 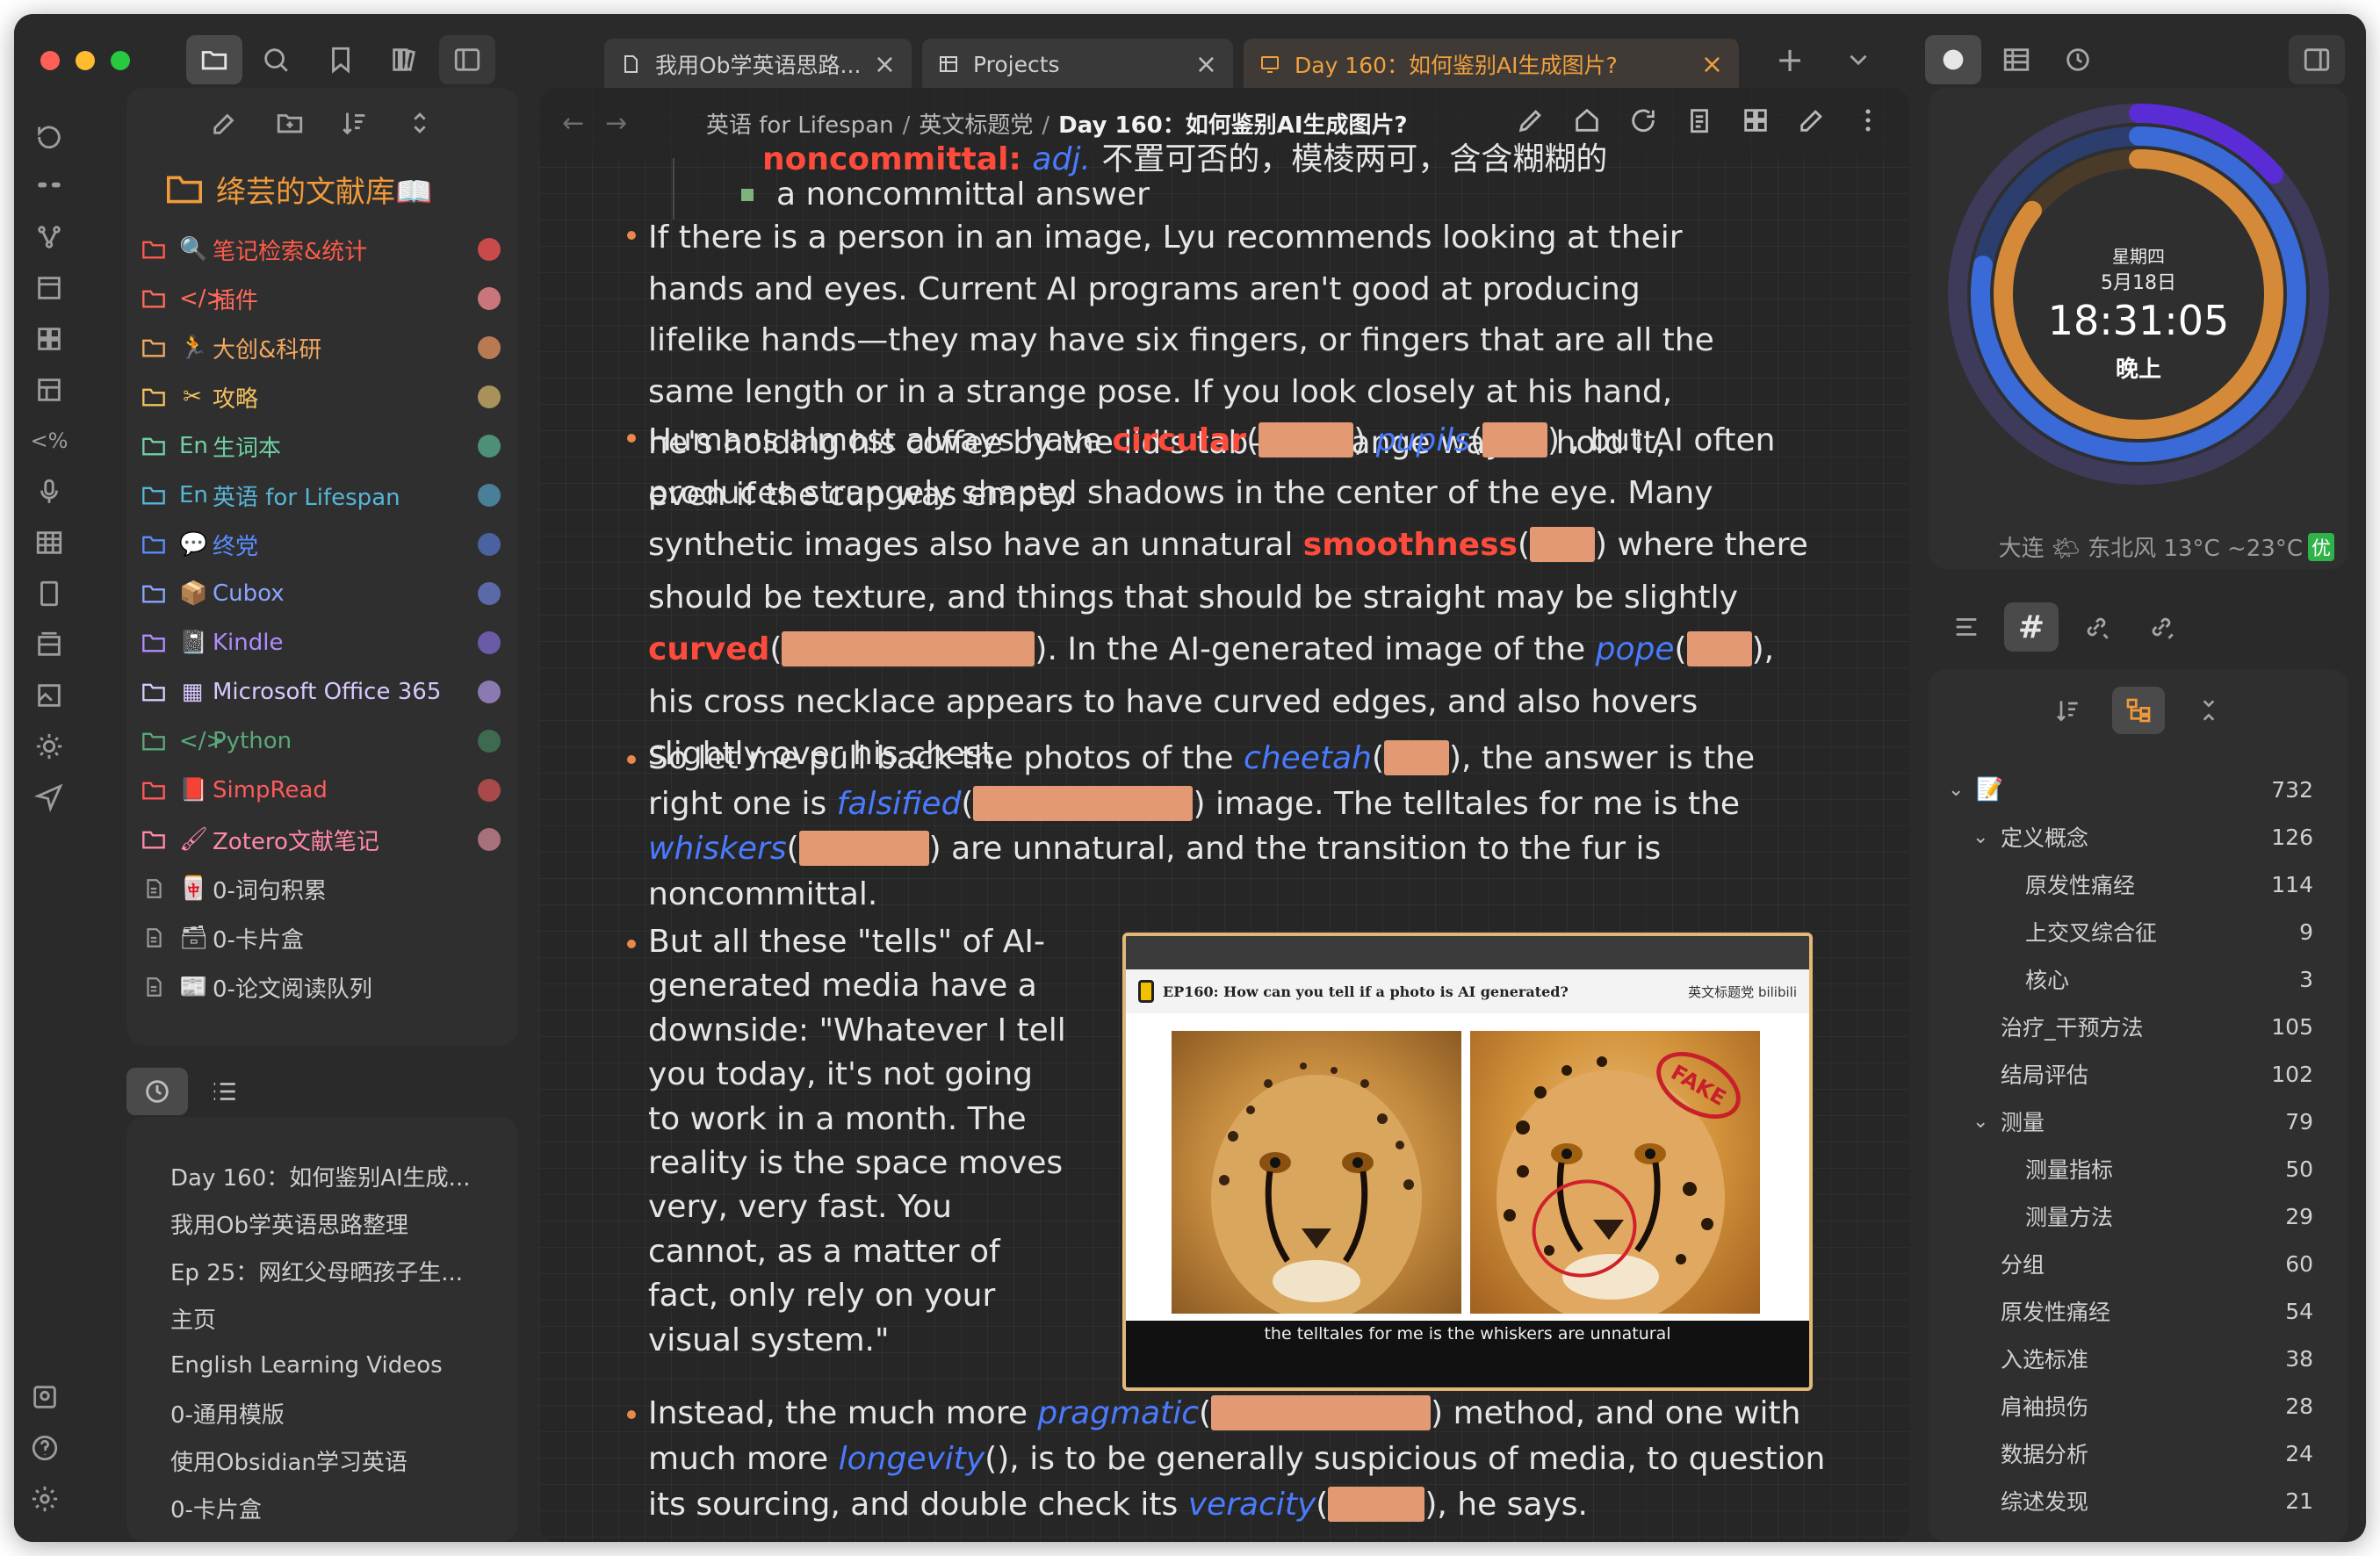 I want to click on vault-switch-icon, so click(x=49, y=1402).